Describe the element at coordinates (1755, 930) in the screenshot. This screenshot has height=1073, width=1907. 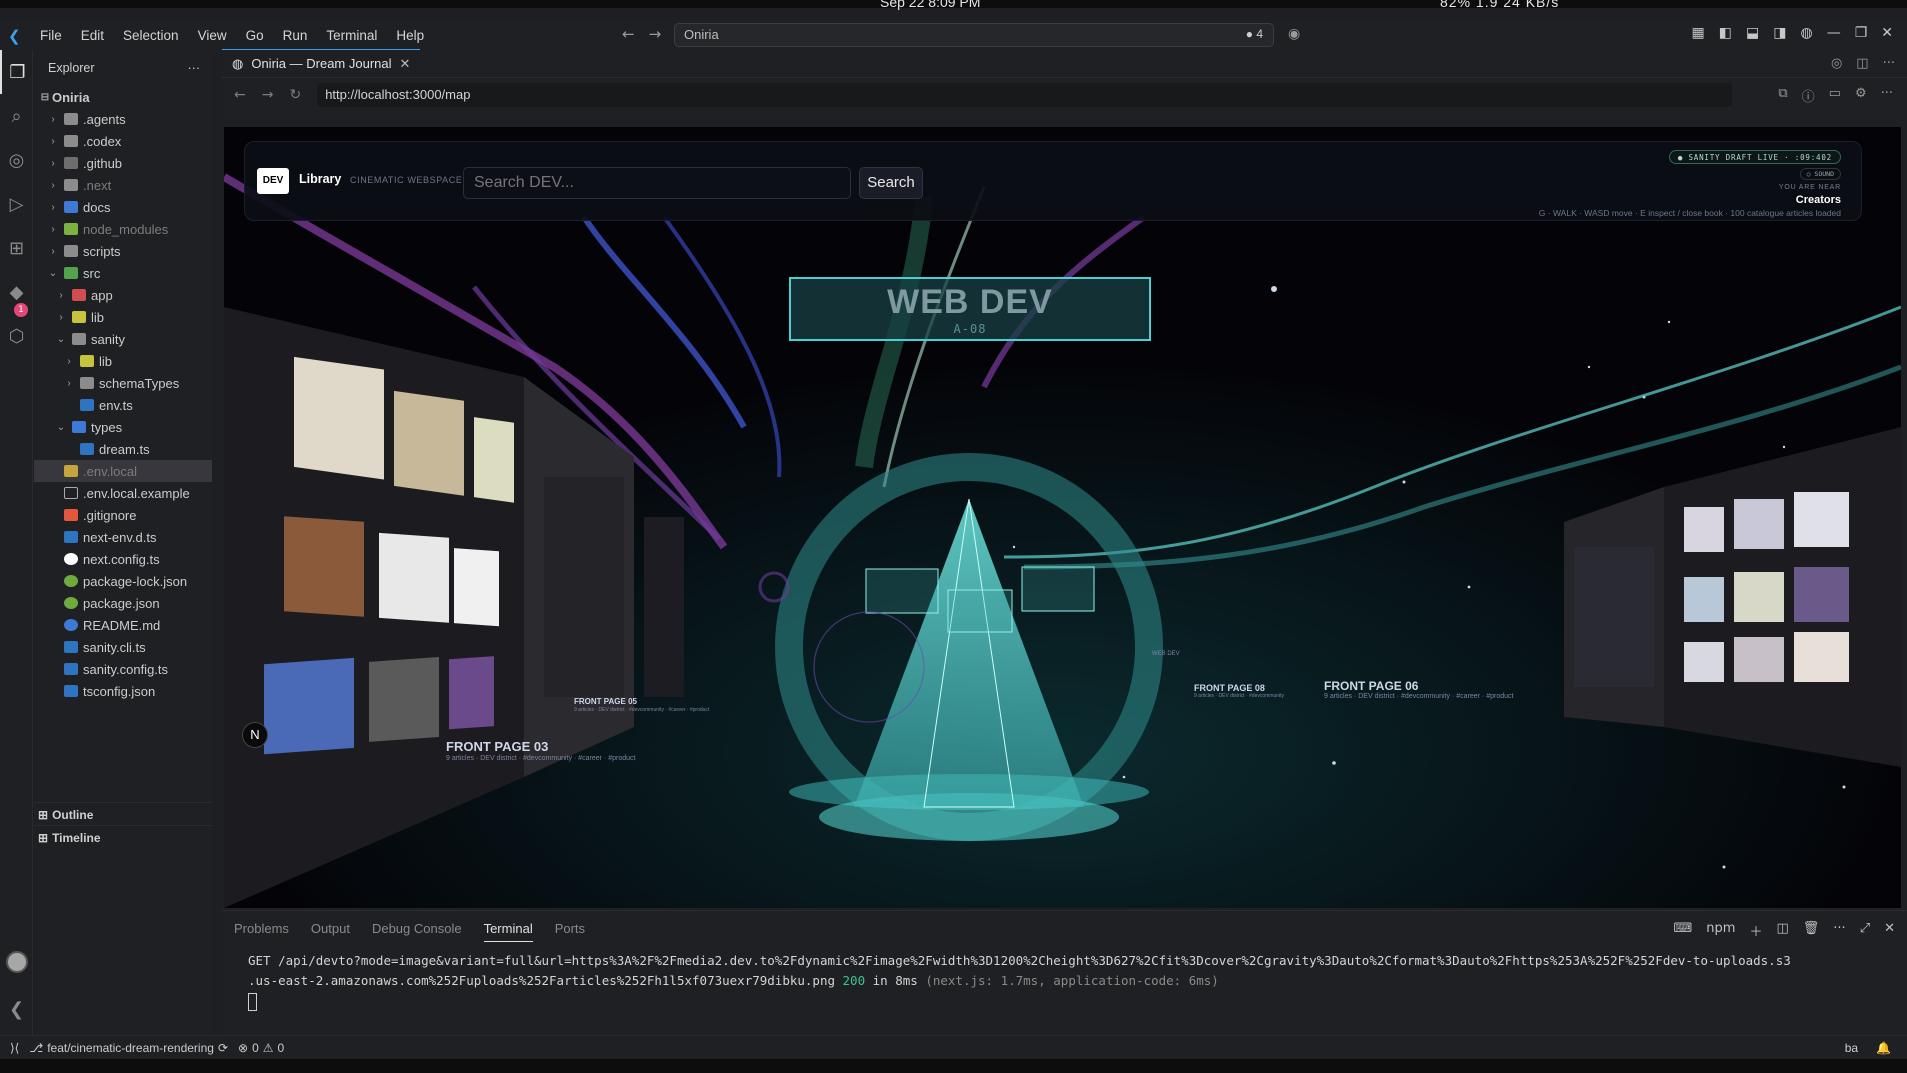
I see `new-terminal-icon: ＋` at that location.